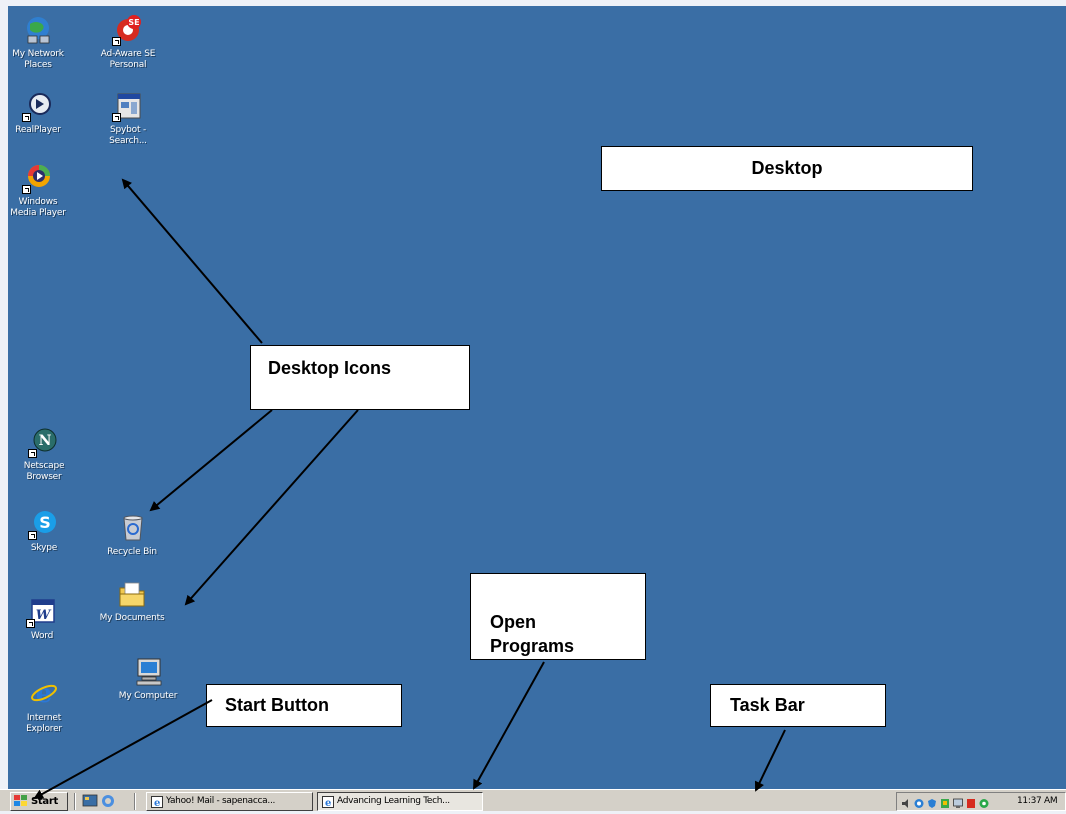 This screenshot has height=814, width=1066. What do you see at coordinates (90, 801) in the screenshot?
I see `quicklaunch-desktop-icon` at bounding box center [90, 801].